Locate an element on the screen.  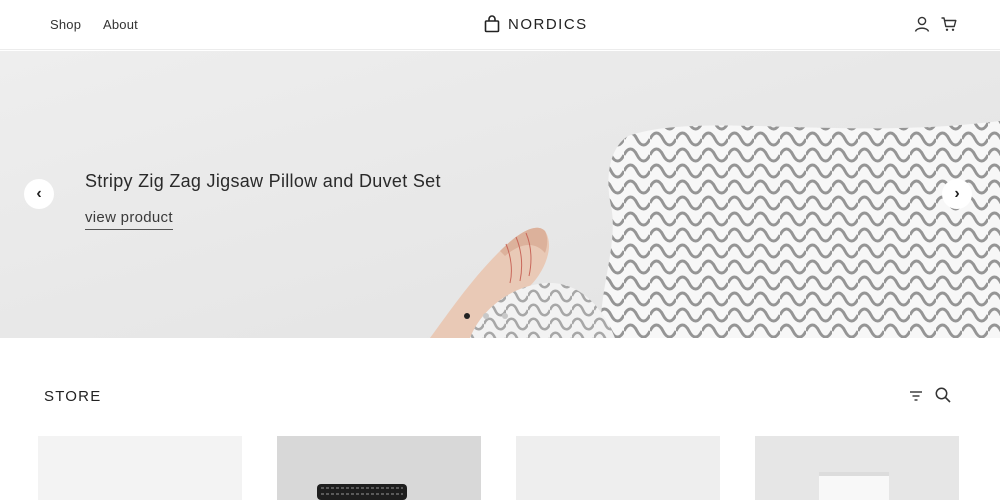
filter-icon is located at coordinates (916, 396).